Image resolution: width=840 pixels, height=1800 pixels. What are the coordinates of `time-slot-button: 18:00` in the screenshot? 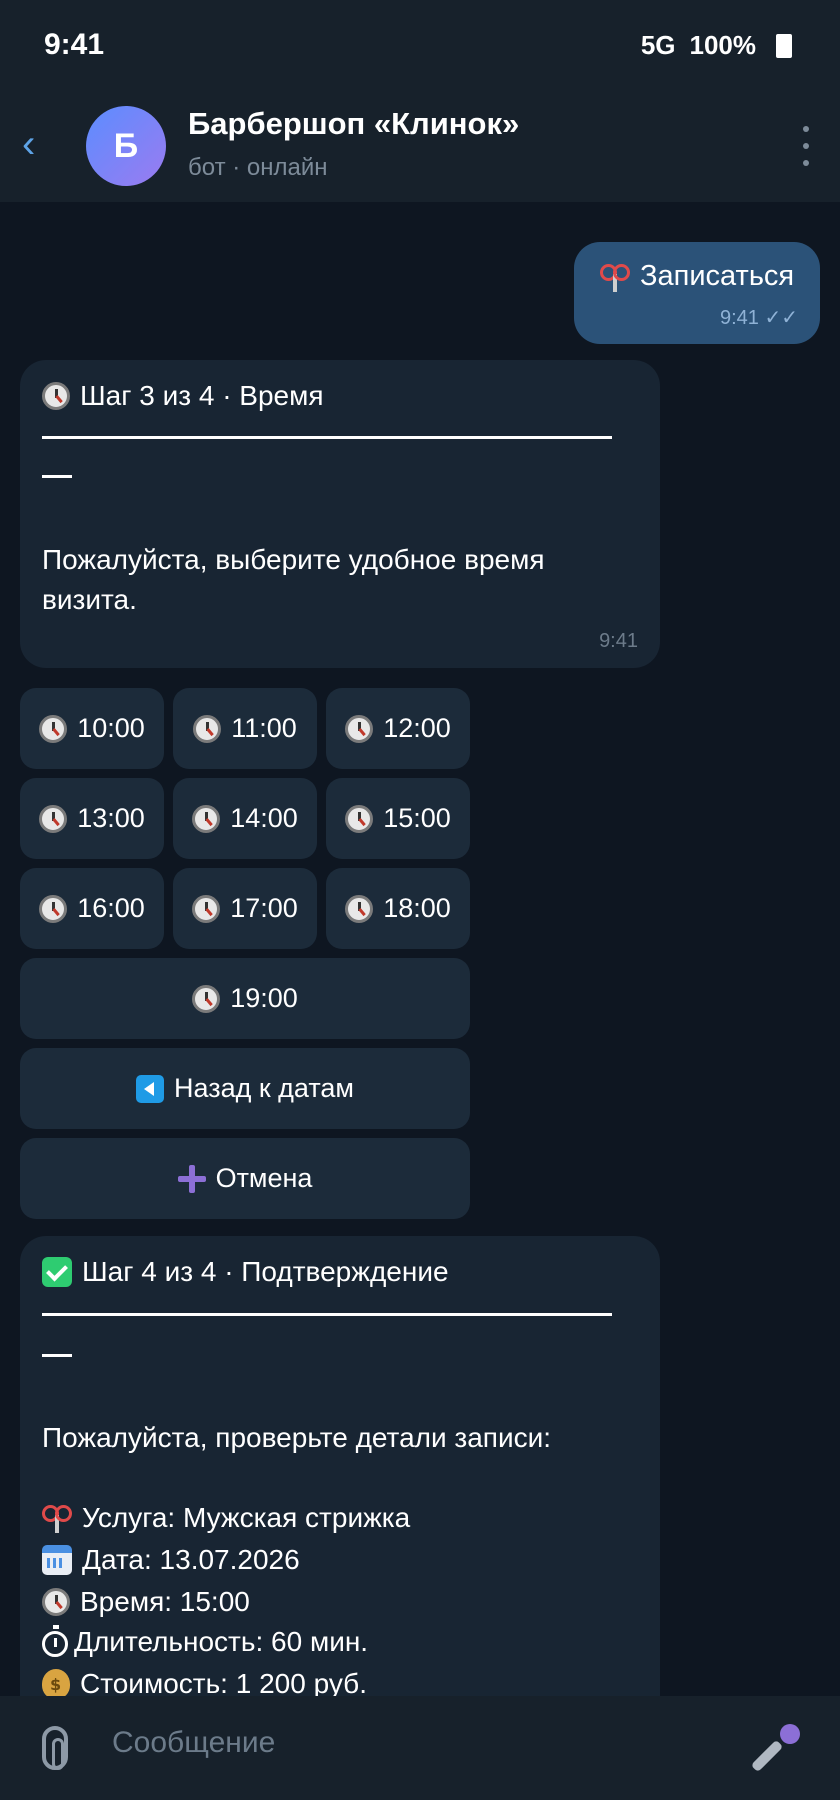 It's located at (398, 908).